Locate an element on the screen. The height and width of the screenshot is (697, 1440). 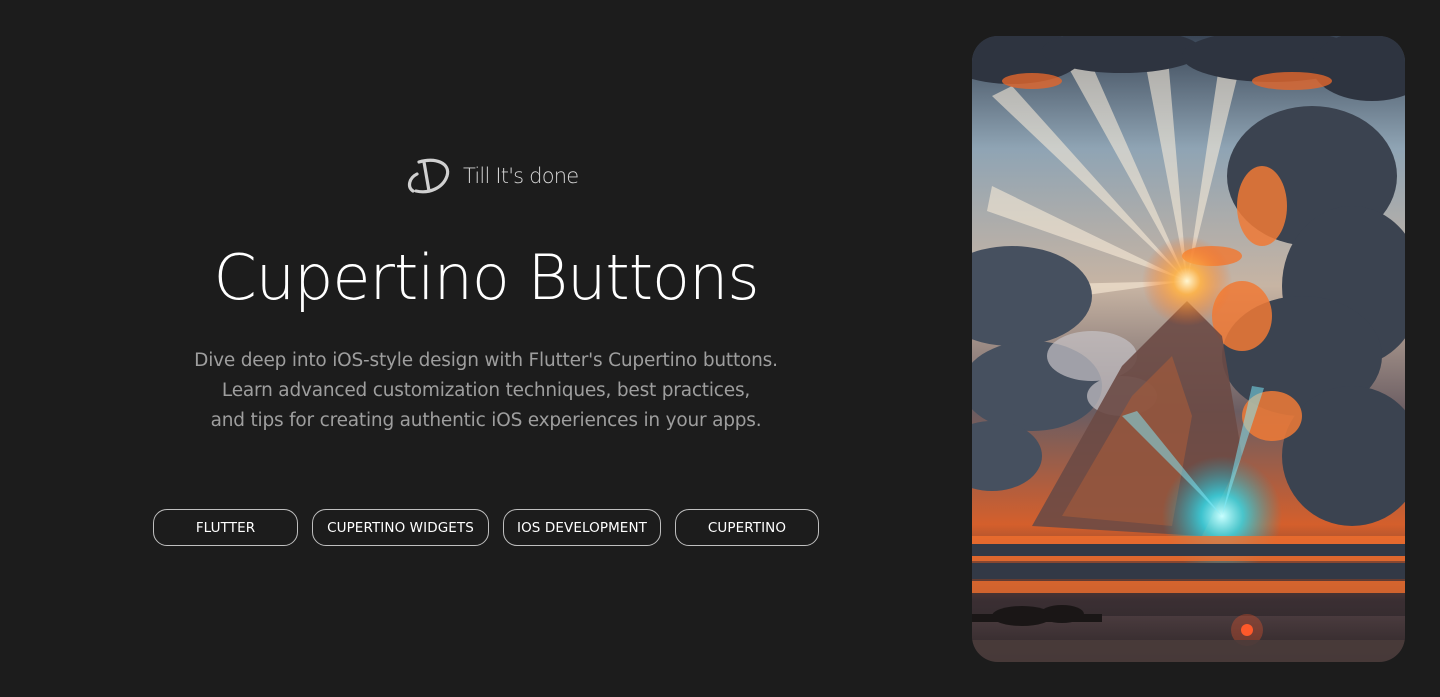
tag-ios-development: IOS DEVELOPMENT is located at coordinates (582, 527).